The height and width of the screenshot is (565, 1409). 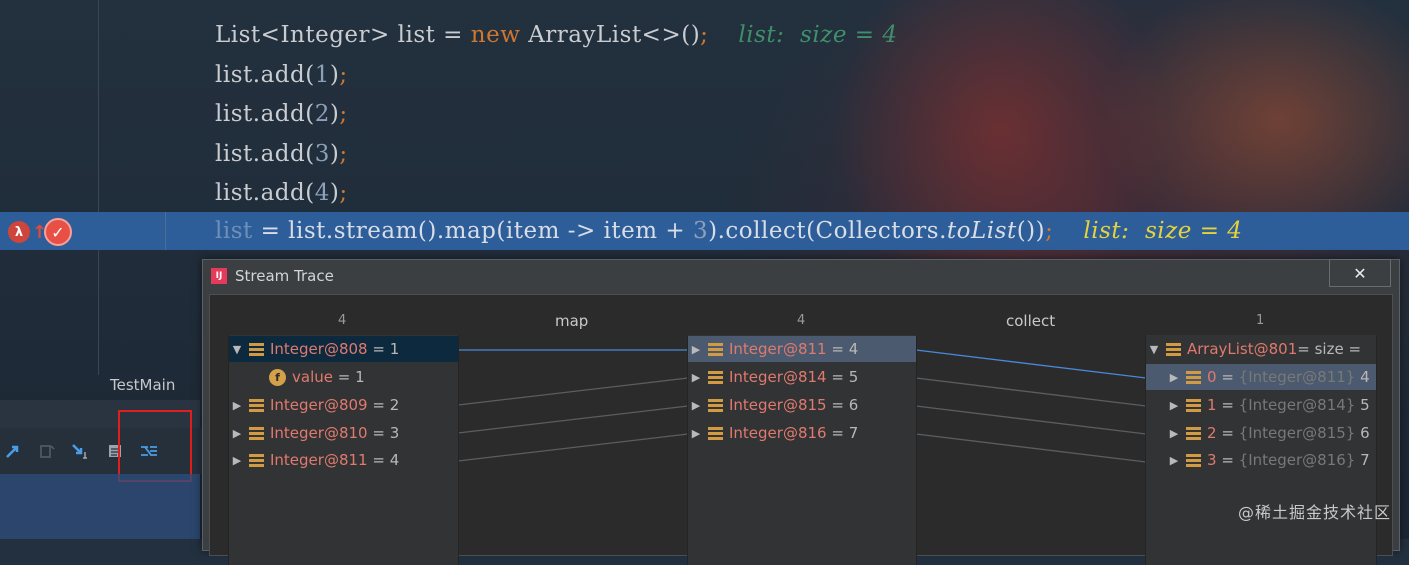 I want to click on close-button: ✕, so click(x=1360, y=273).